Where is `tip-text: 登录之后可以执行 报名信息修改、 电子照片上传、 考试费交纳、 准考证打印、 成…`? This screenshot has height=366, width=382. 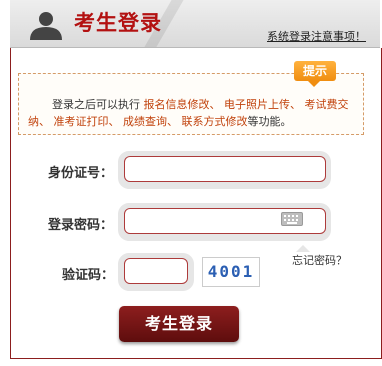
tip-text: 登录之后可以执行 报名信息修改、 电子照片上传、 考试费交纳、 准考证打印、 成… is located at coordinates (188, 113).